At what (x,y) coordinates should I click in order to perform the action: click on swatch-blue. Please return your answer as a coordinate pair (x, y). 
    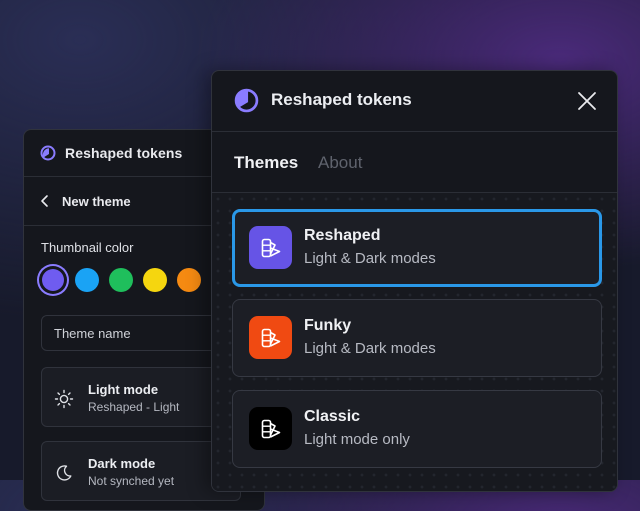
    Looking at the image, I should click on (87, 280).